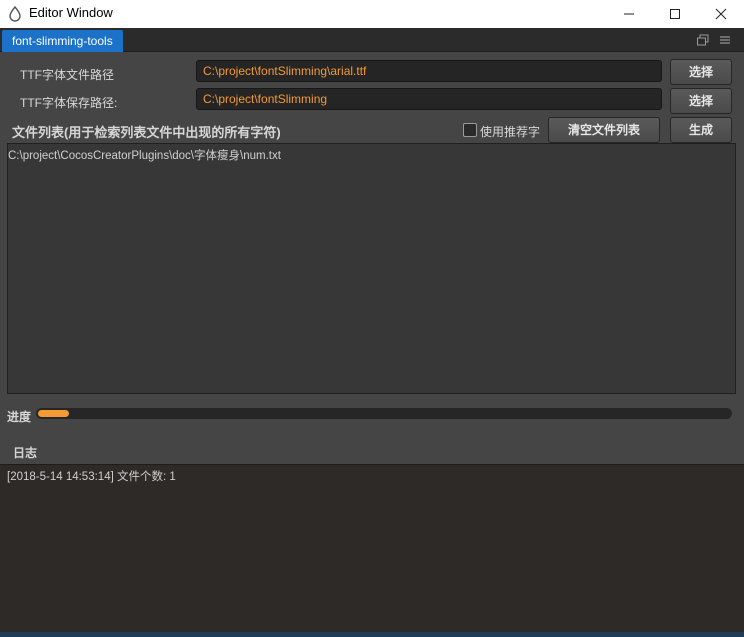 This screenshot has height=637, width=744. Describe the element at coordinates (372, 14) in the screenshot. I see `title-bar: Editor Window` at that location.